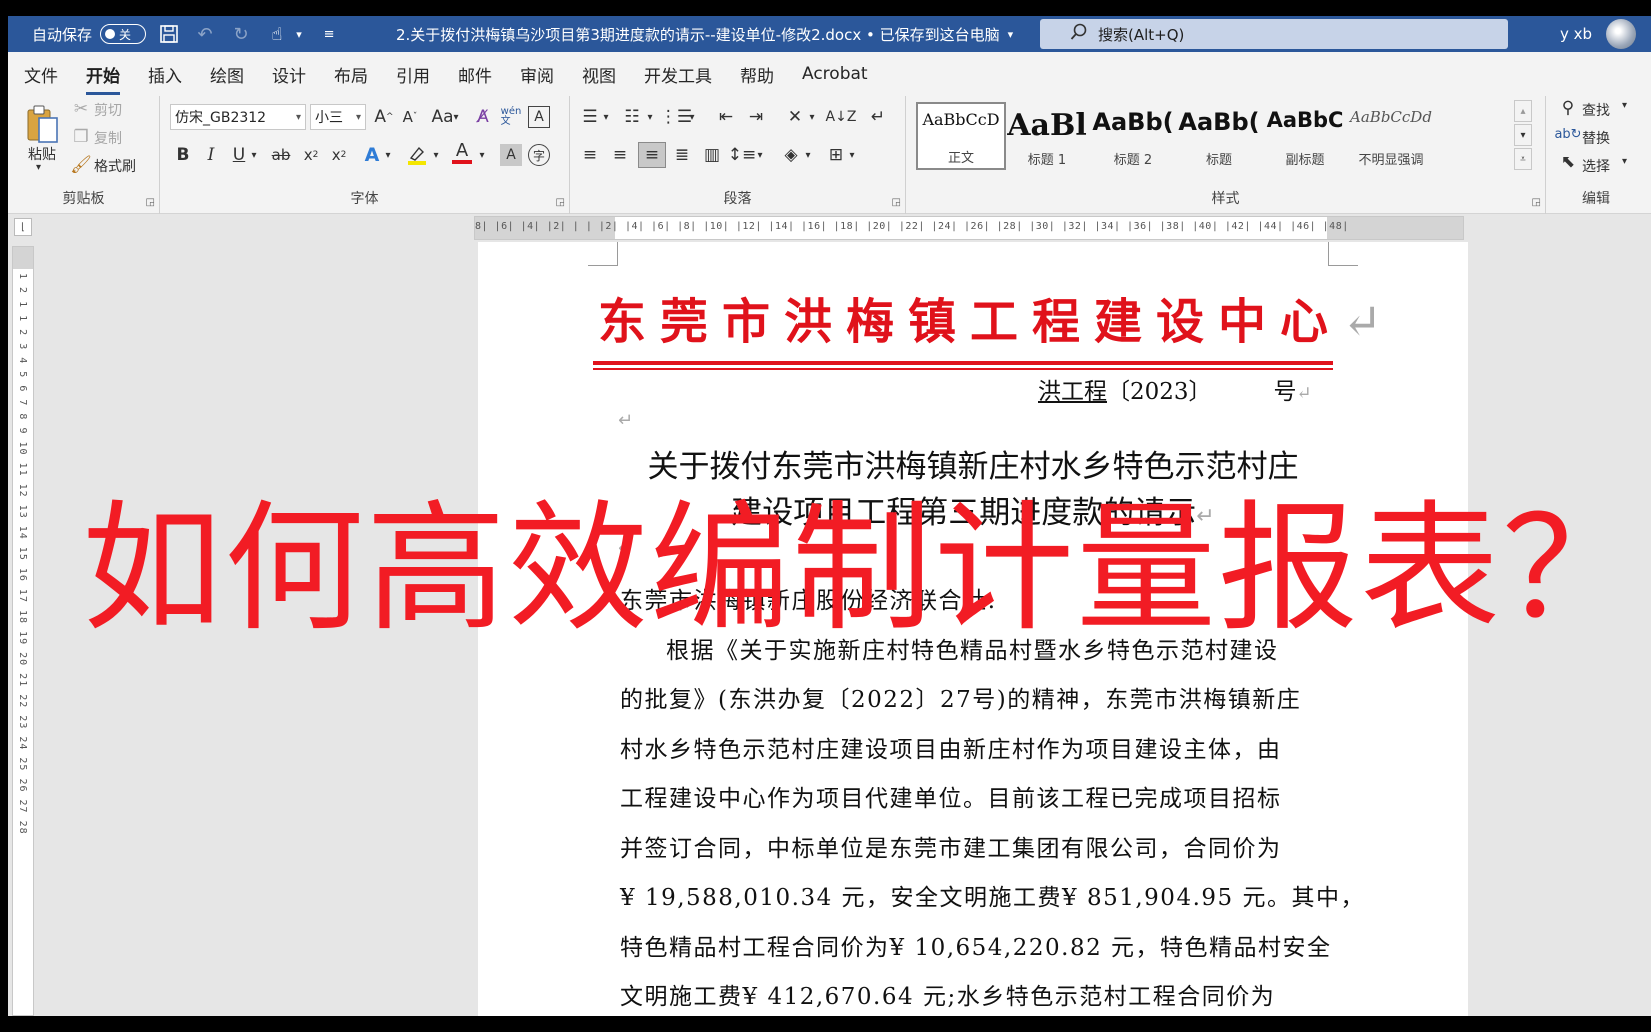  Describe the element at coordinates (1305, 136) in the screenshot. I see `style-item-4: AaBbC 副标题` at that location.